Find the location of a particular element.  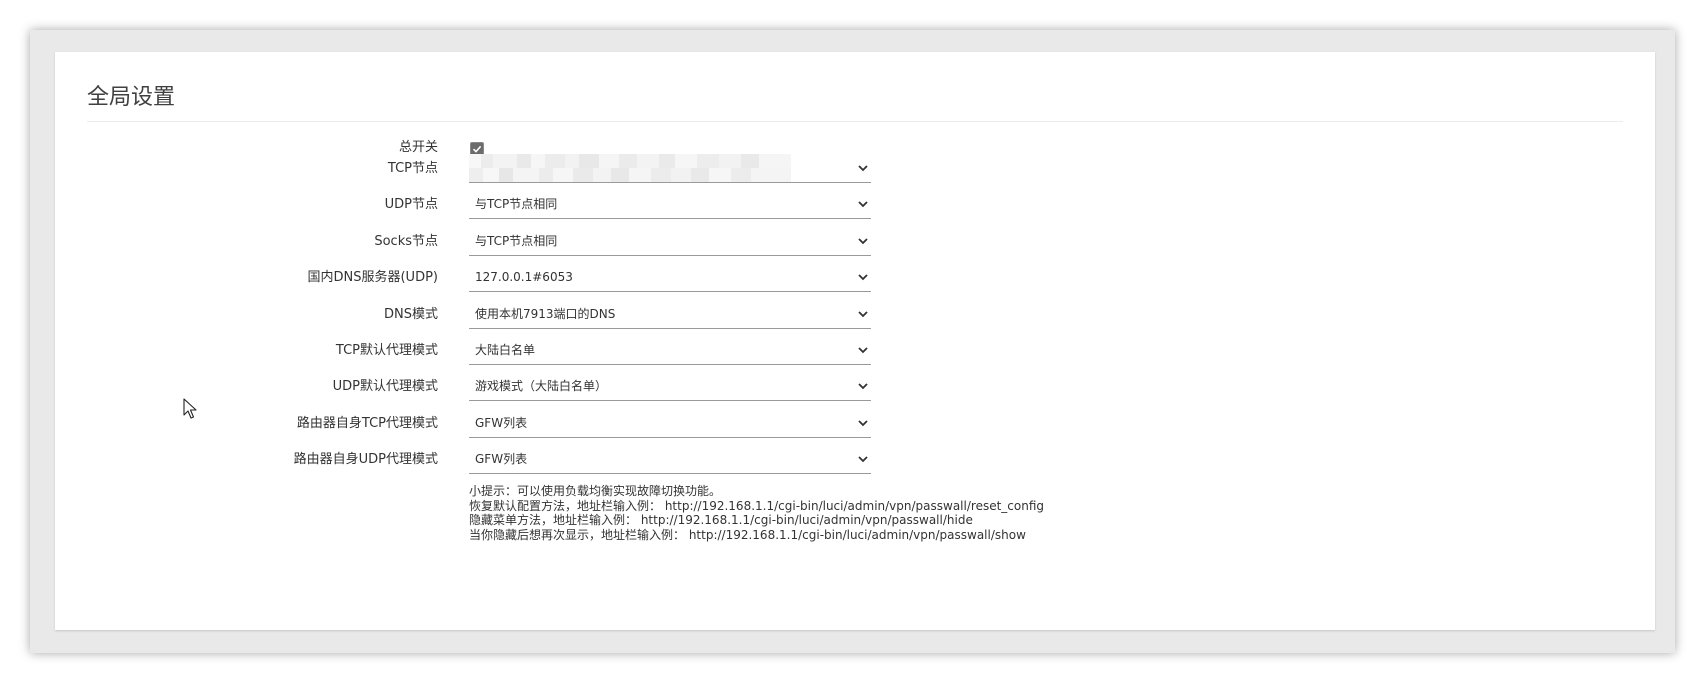

dns-server-value: 127.0.0.1#6053 is located at coordinates (524, 277).